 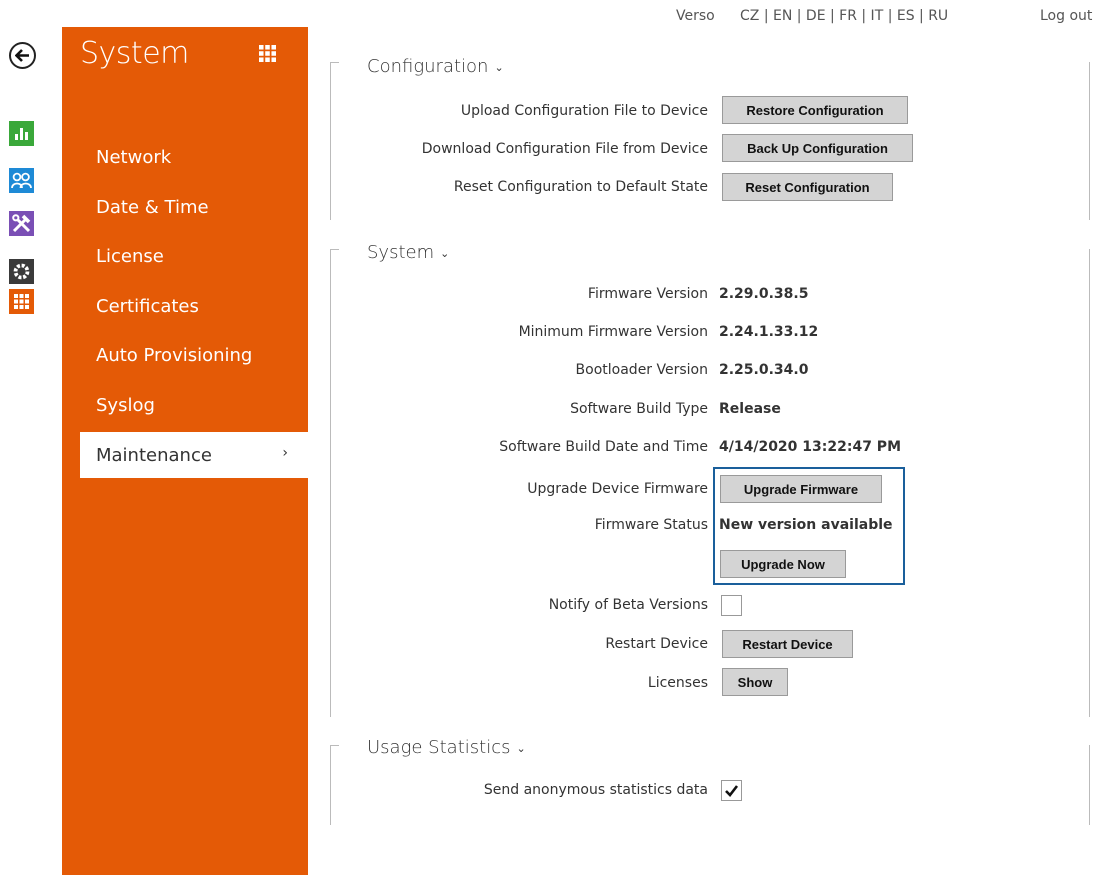 What do you see at coordinates (617, 489) in the screenshot?
I see `upgrade-firmware-label: Upgrade Device Firmware` at bounding box center [617, 489].